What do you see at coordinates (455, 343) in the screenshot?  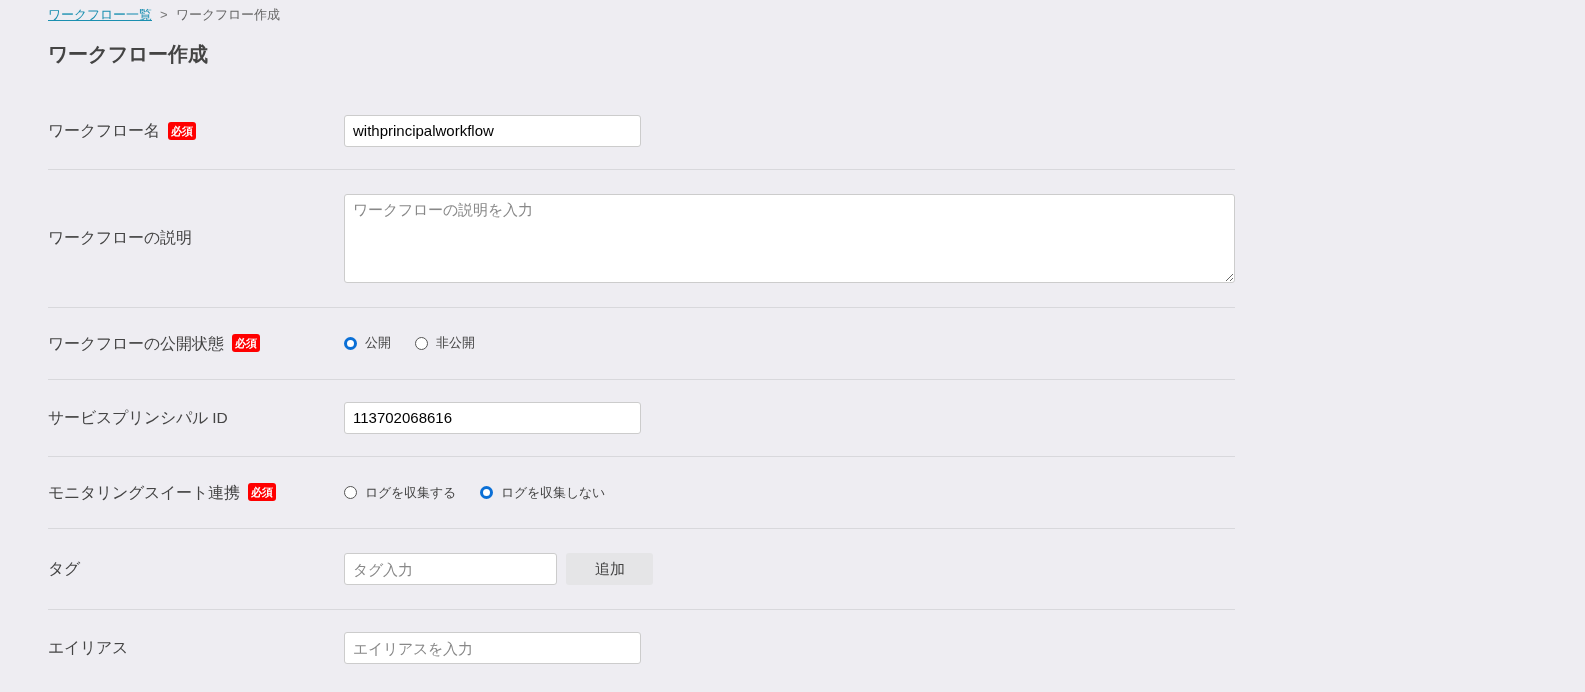 I see `radio-label: 非公開` at bounding box center [455, 343].